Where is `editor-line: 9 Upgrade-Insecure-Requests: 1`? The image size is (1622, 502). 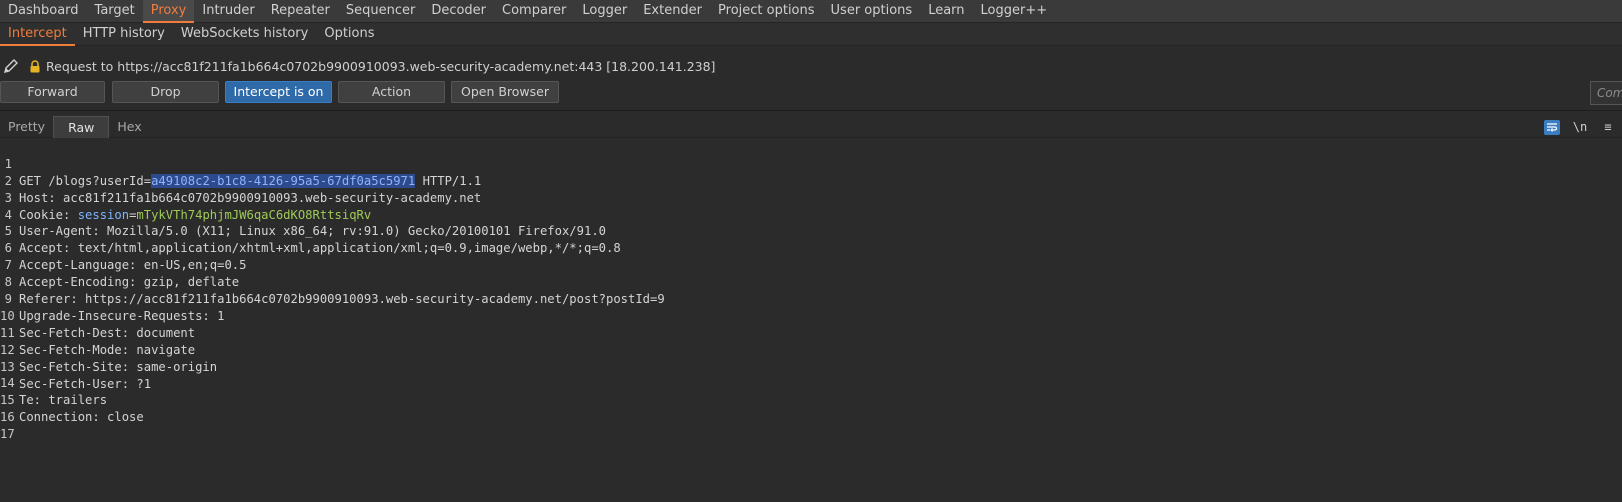 editor-line: 9 Upgrade-Insecure-Requests: 1 is located at coordinates (811, 298).